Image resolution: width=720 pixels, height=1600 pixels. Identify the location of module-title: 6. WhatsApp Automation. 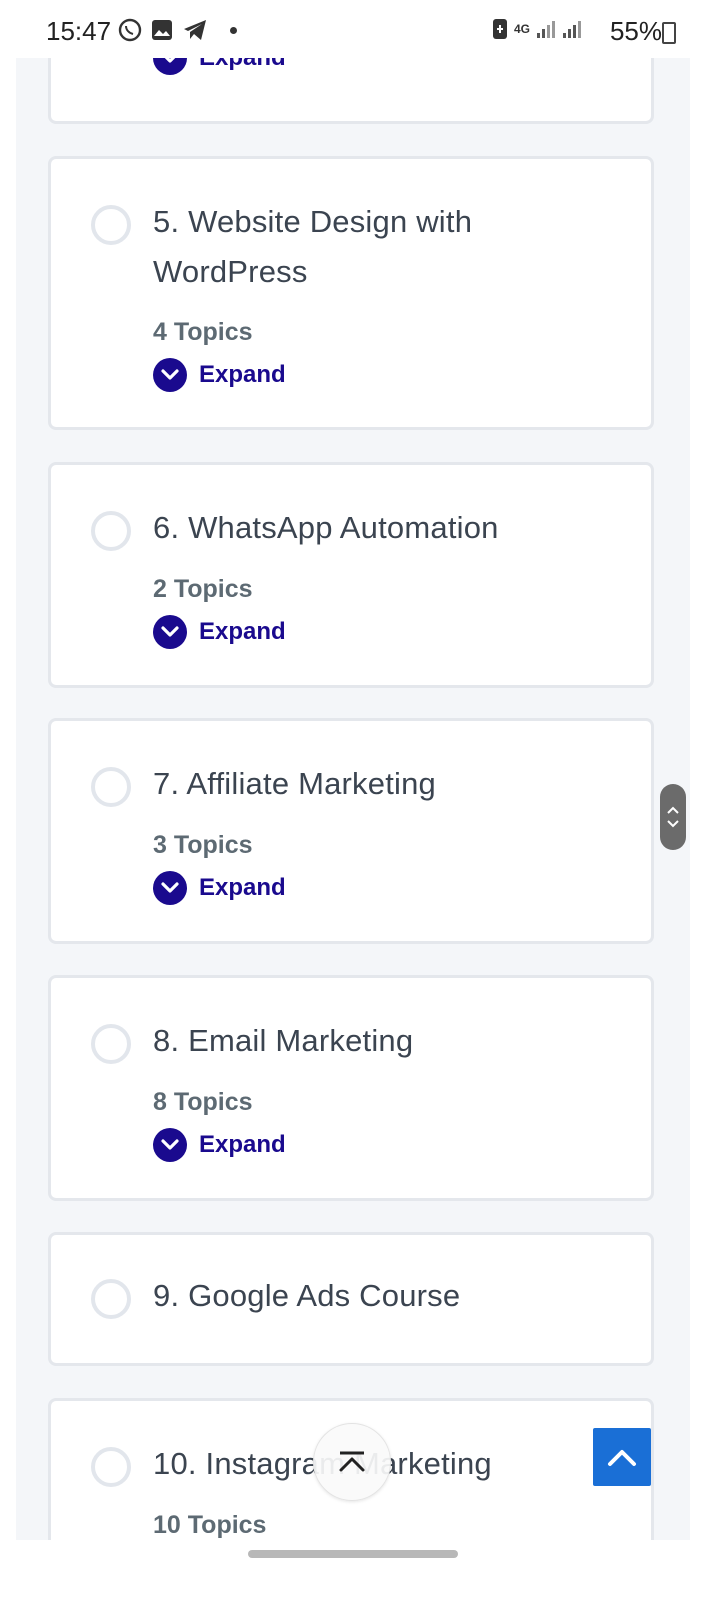
(326, 528).